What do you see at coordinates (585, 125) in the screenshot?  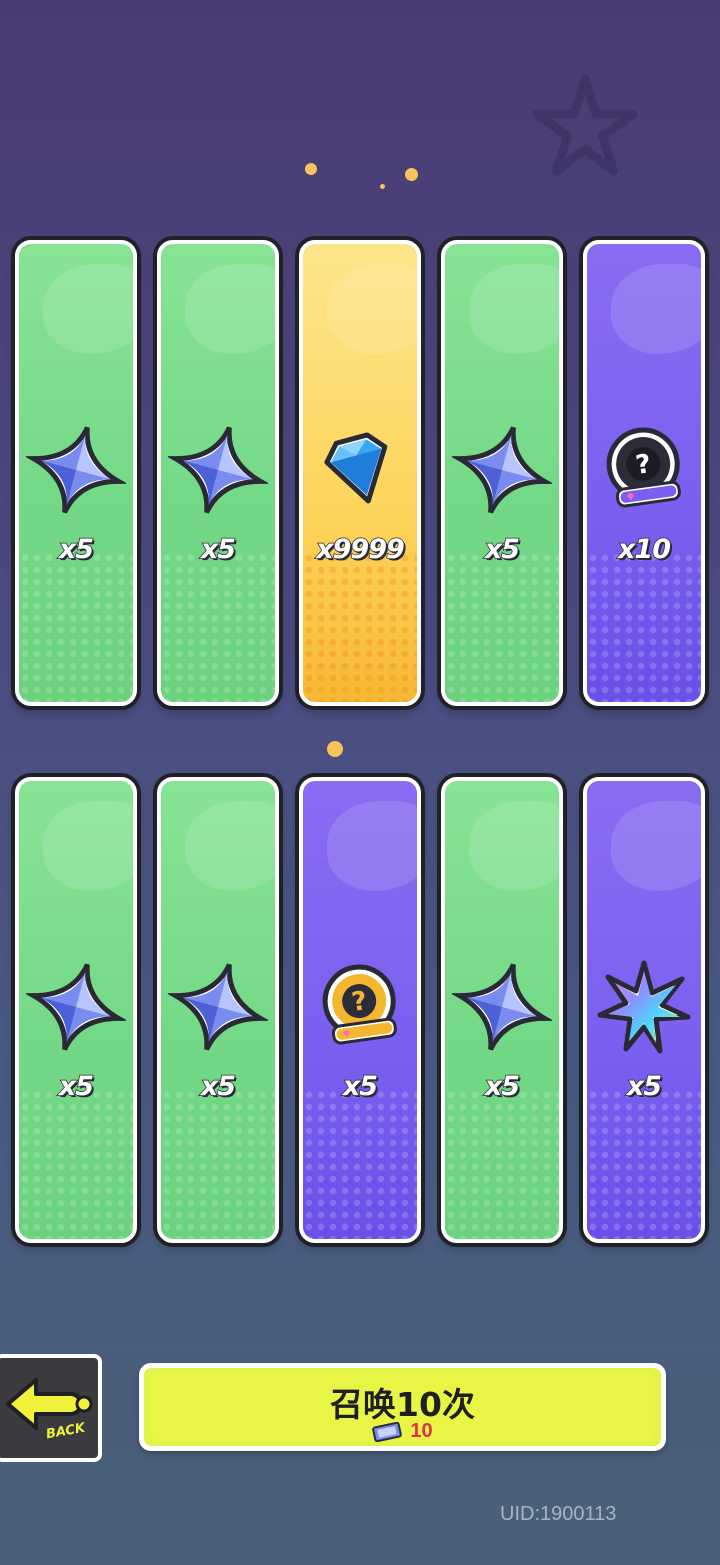 I see `star-decoration-icon` at bounding box center [585, 125].